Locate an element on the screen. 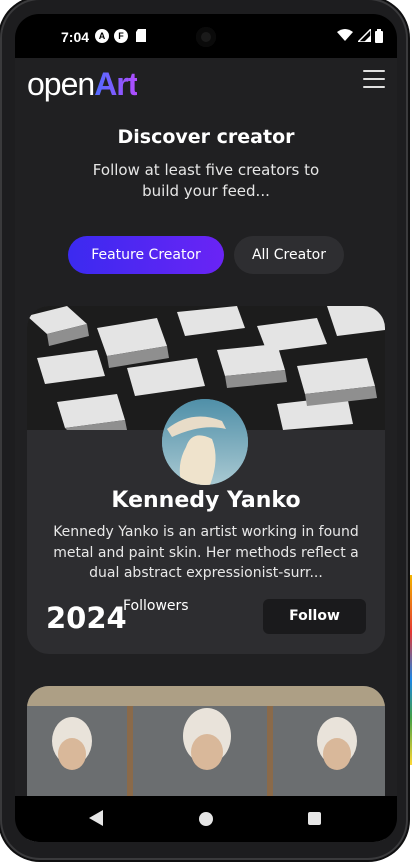  followers-count: 2024 is located at coordinates (86, 618).